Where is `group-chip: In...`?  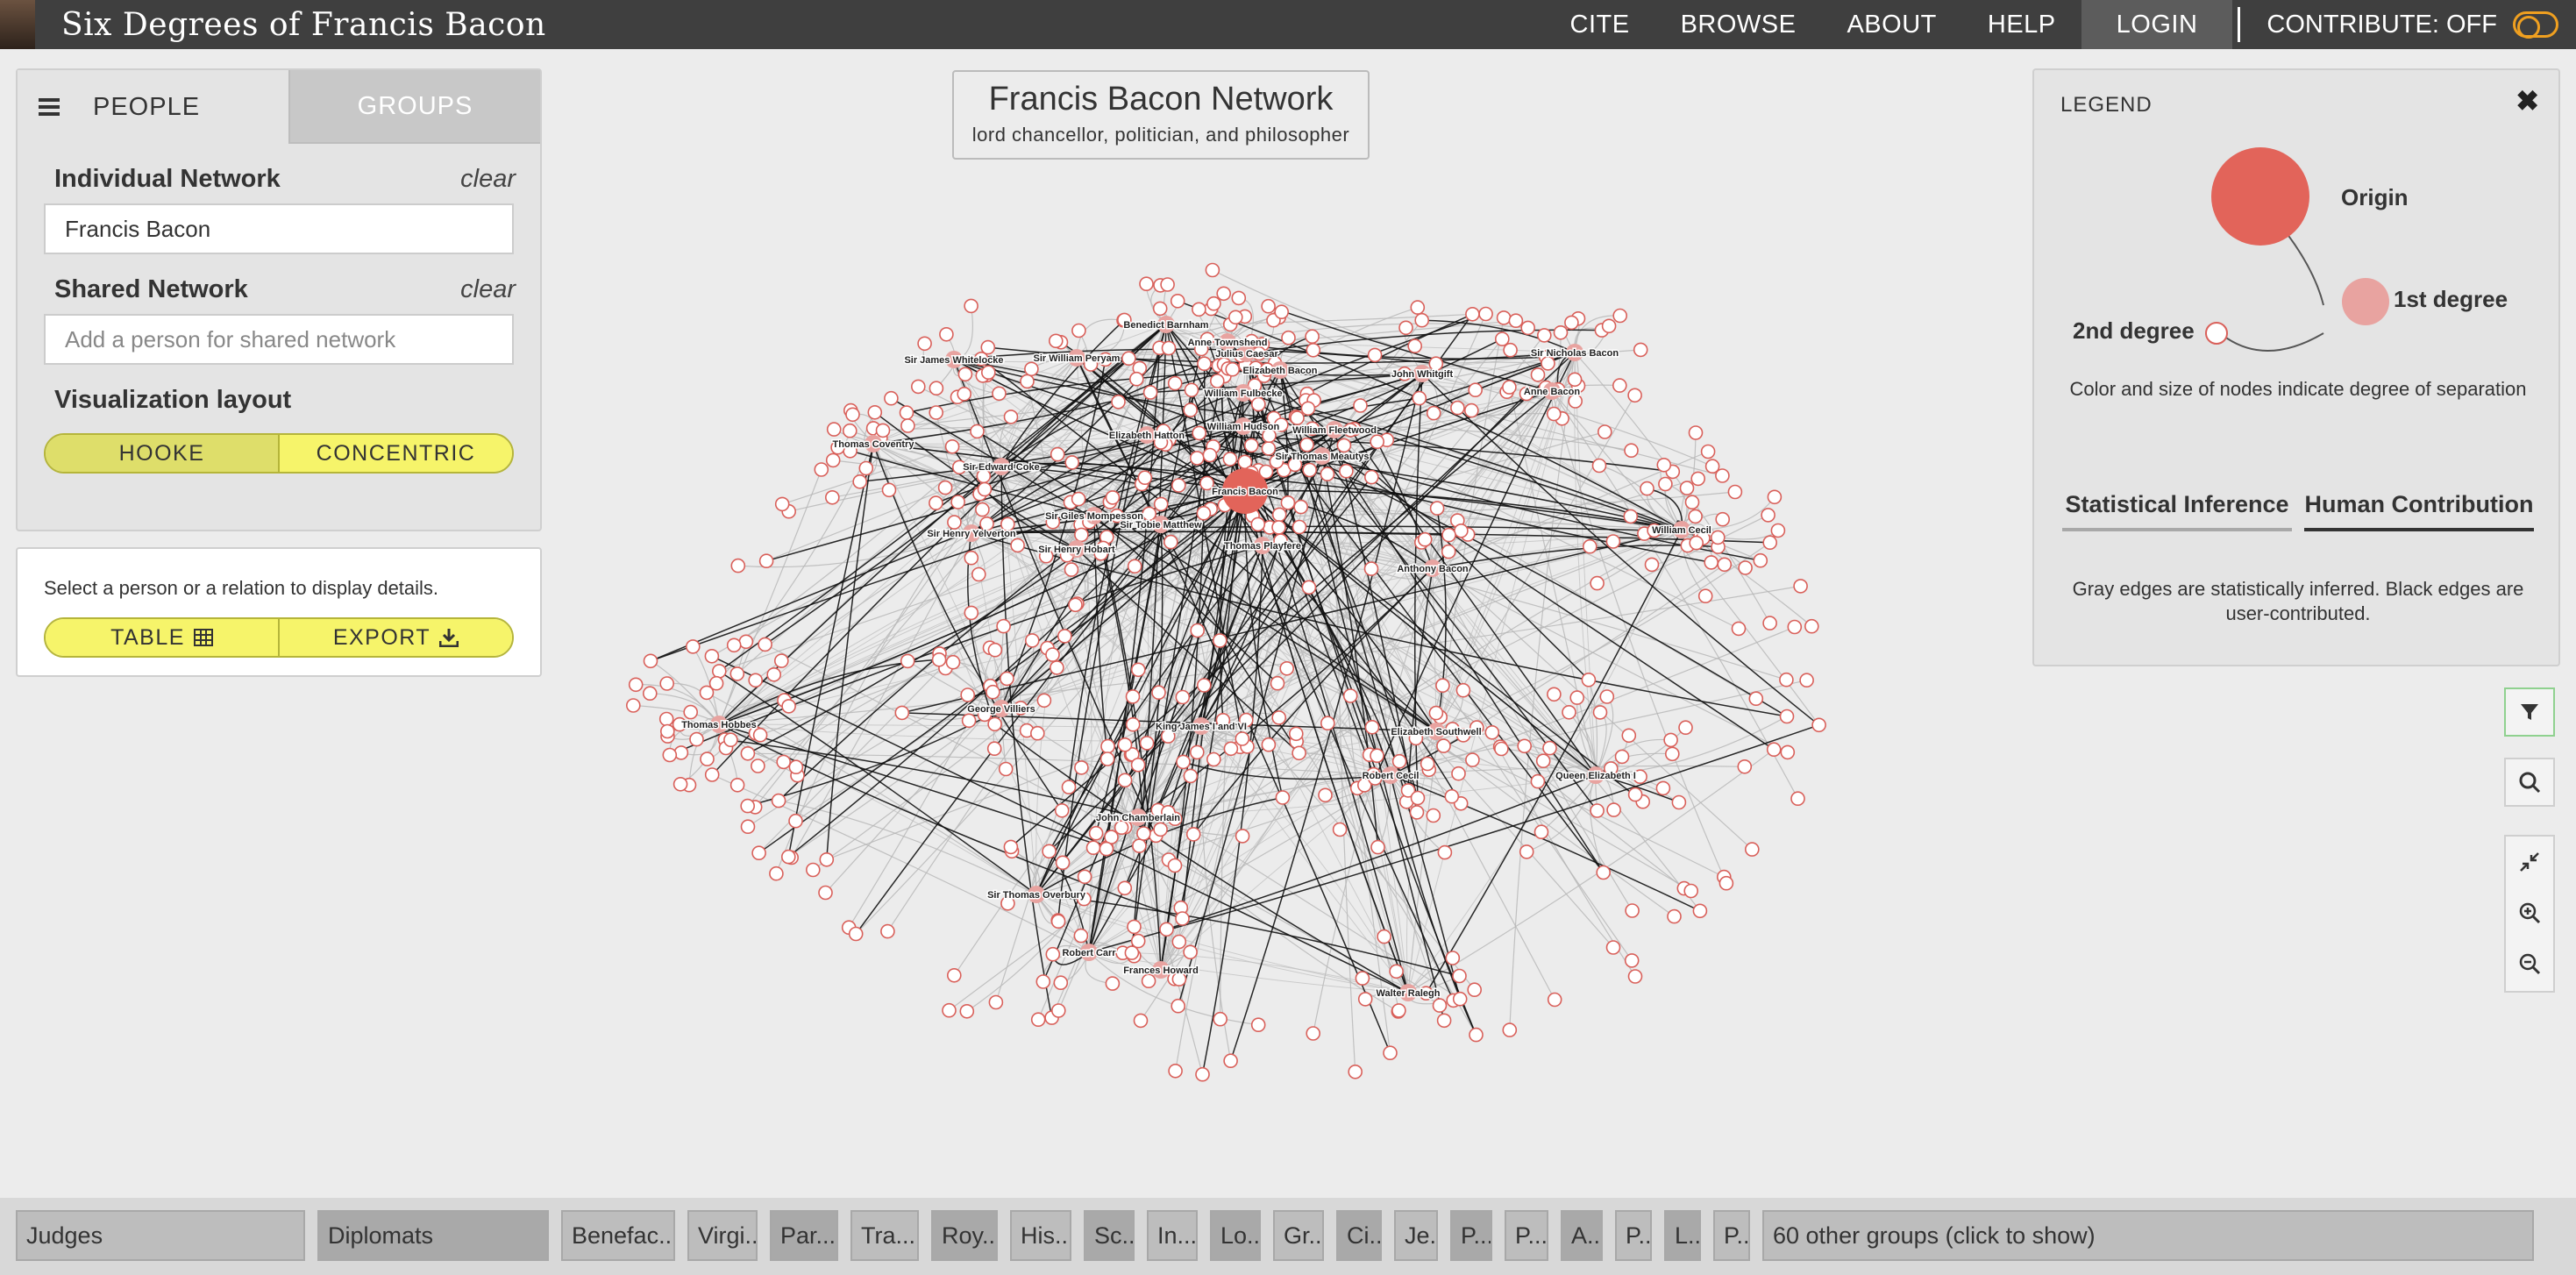 group-chip: In... is located at coordinates (1172, 1235).